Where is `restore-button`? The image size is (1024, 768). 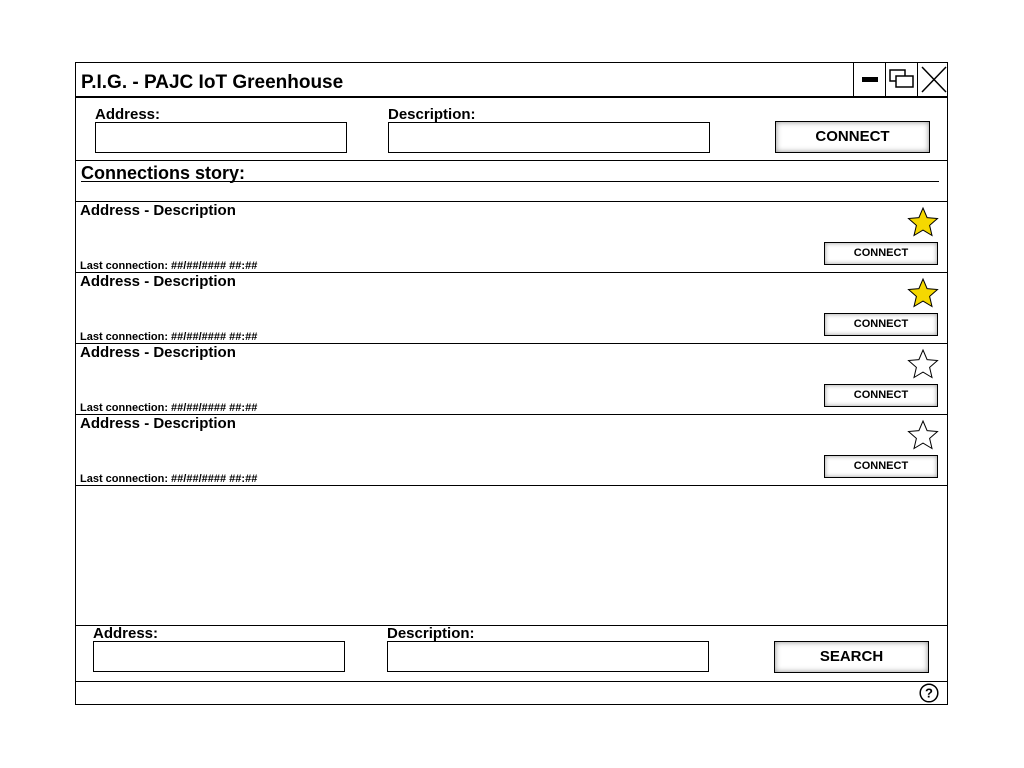
restore-button is located at coordinates (901, 79).